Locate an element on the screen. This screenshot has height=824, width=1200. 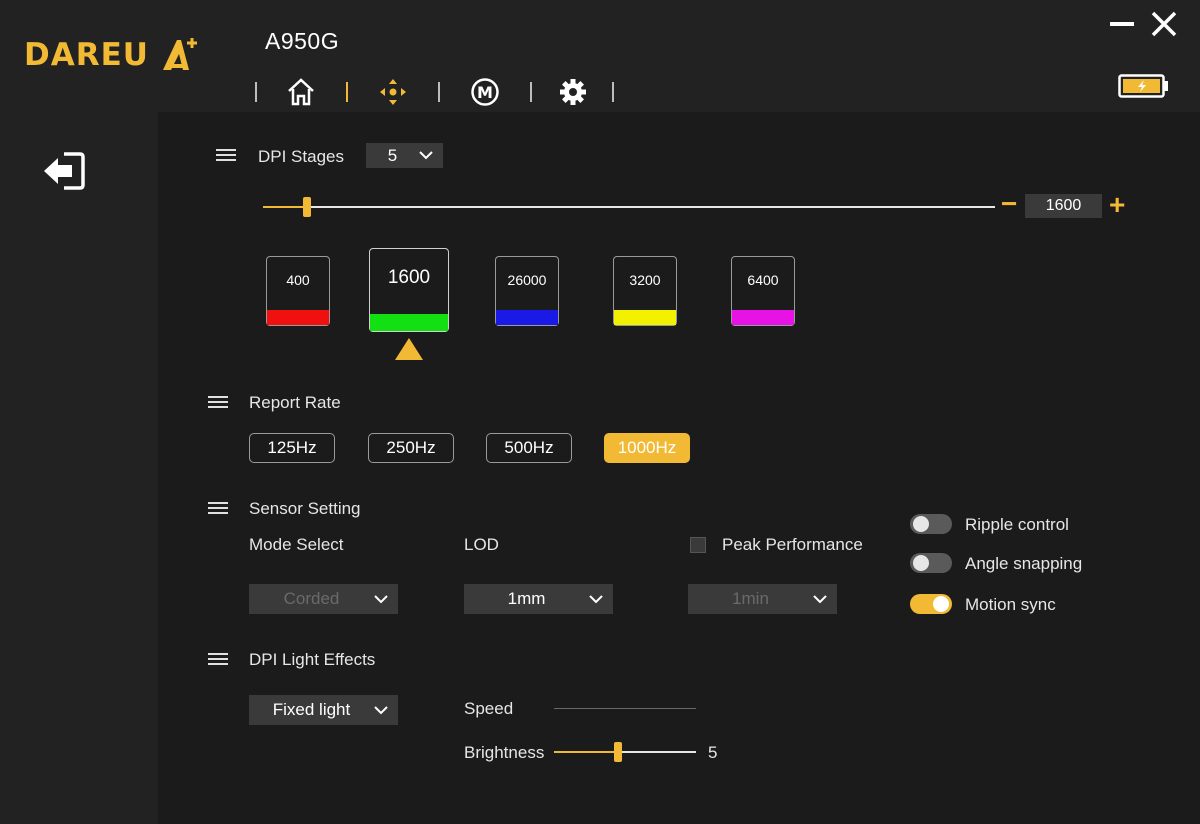
lod-value: 1mm is located at coordinates (526, 598).